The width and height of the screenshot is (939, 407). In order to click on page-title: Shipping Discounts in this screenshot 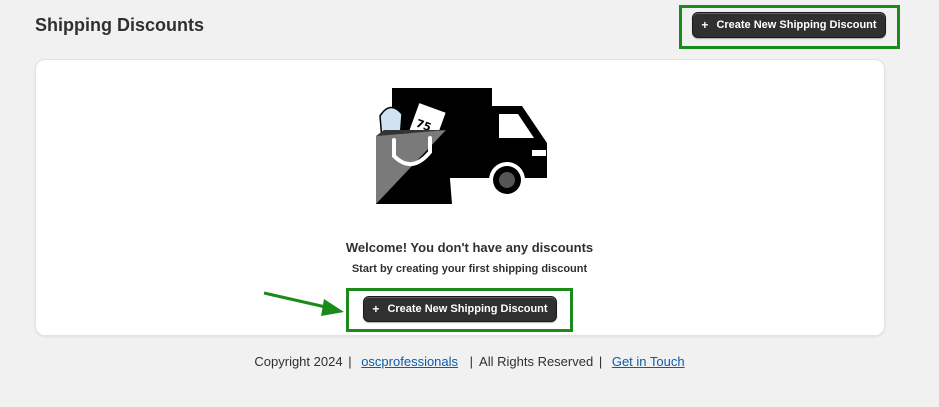, I will do `click(119, 25)`.